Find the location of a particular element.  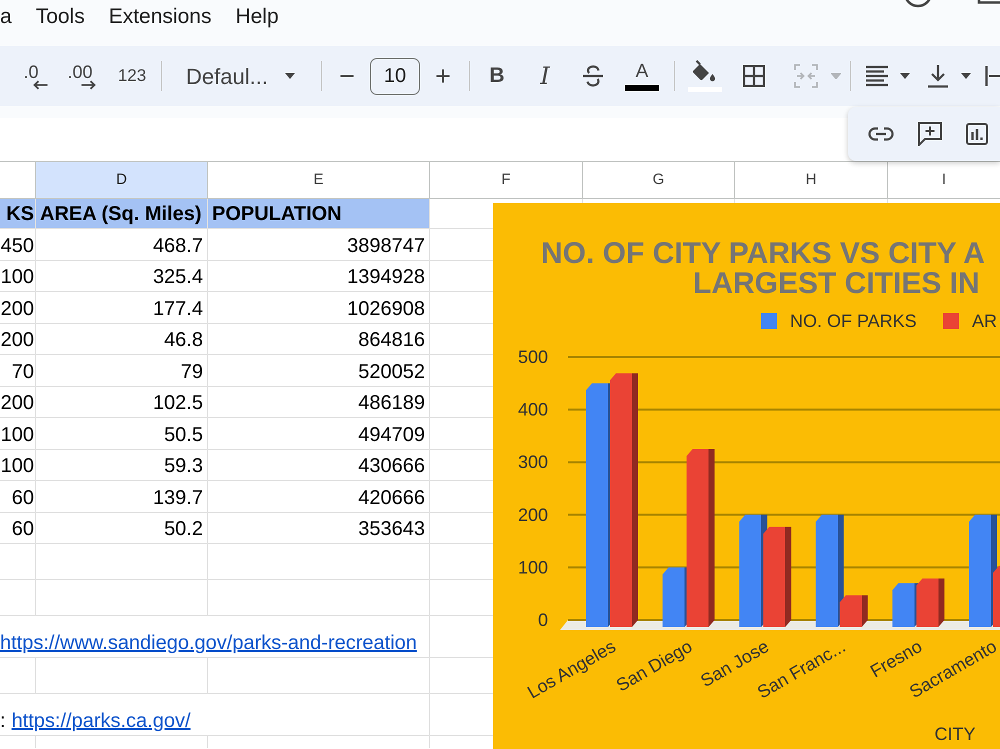

column-header: F is located at coordinates (506, 180).